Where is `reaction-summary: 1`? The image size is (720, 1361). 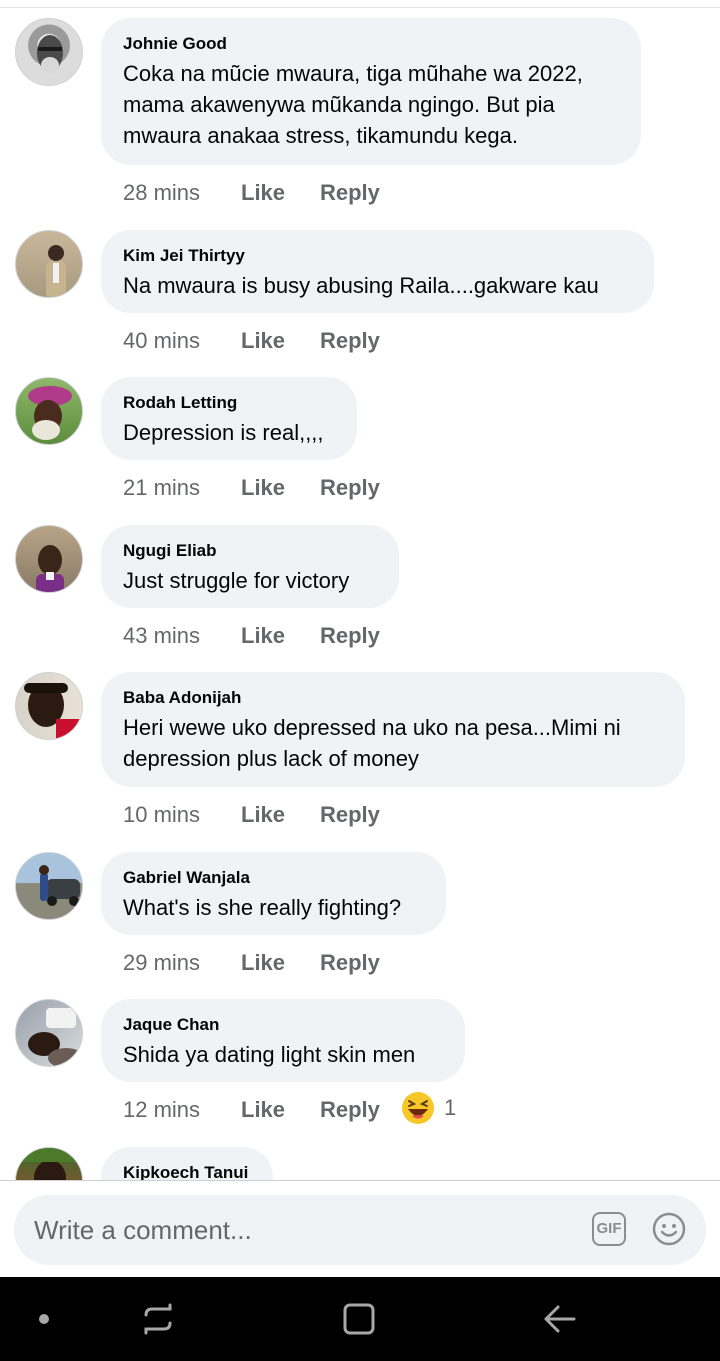
reaction-summary: 1 is located at coordinates (428, 1108).